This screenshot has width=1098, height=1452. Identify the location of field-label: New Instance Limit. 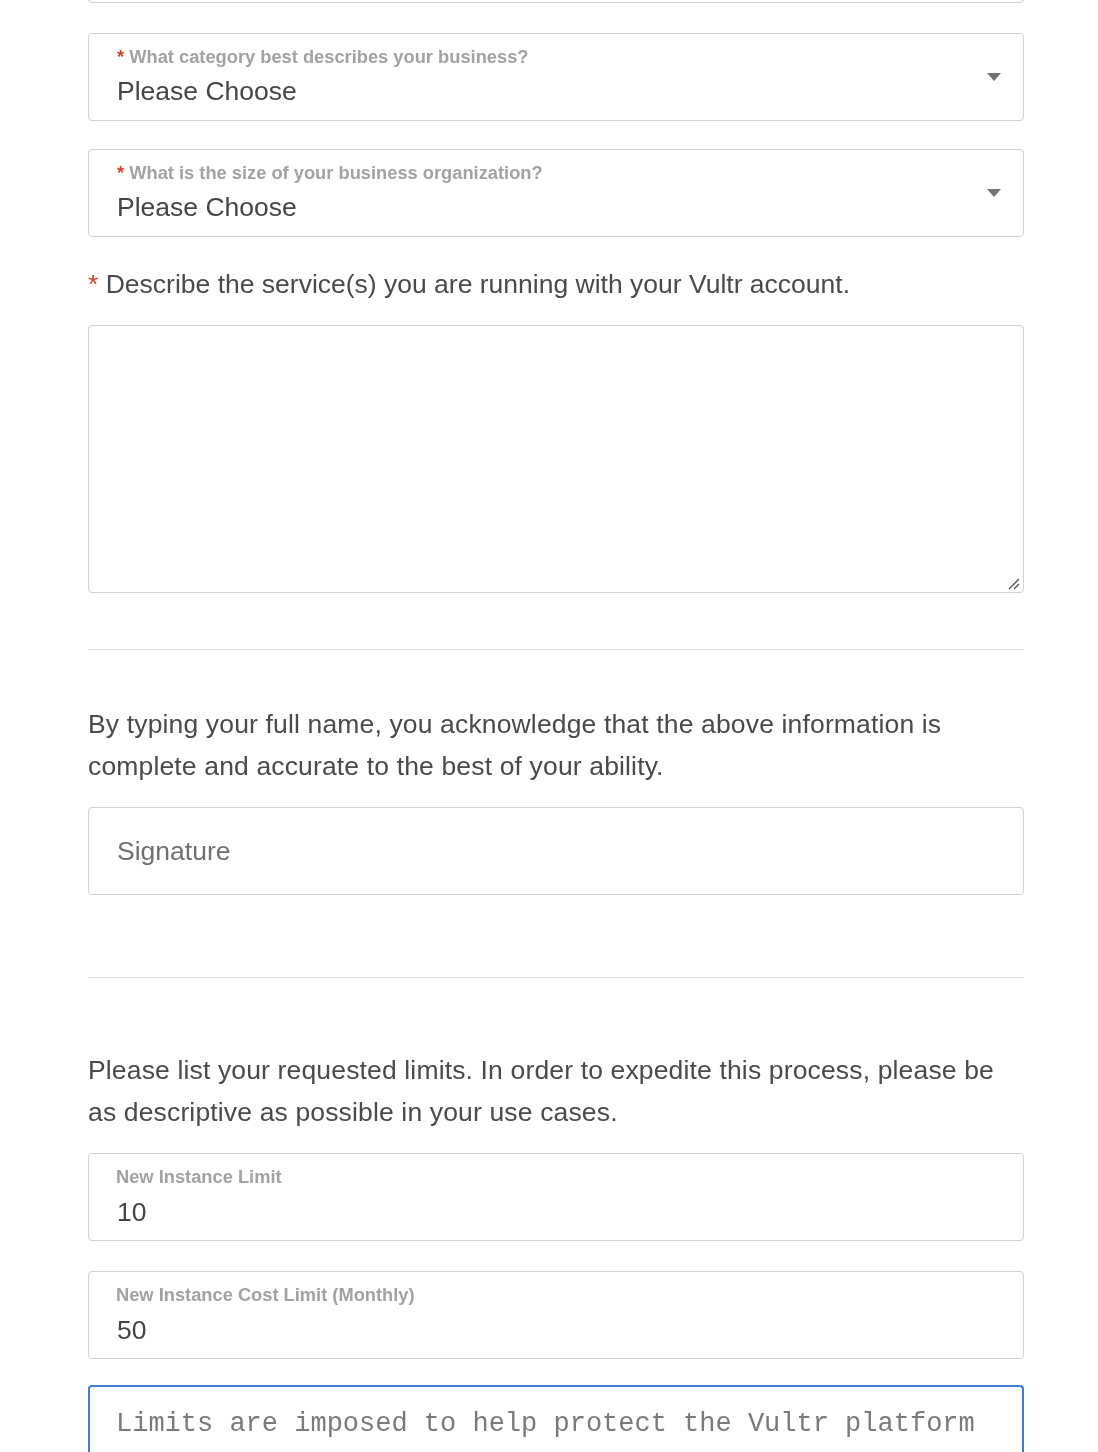
(199, 1177).